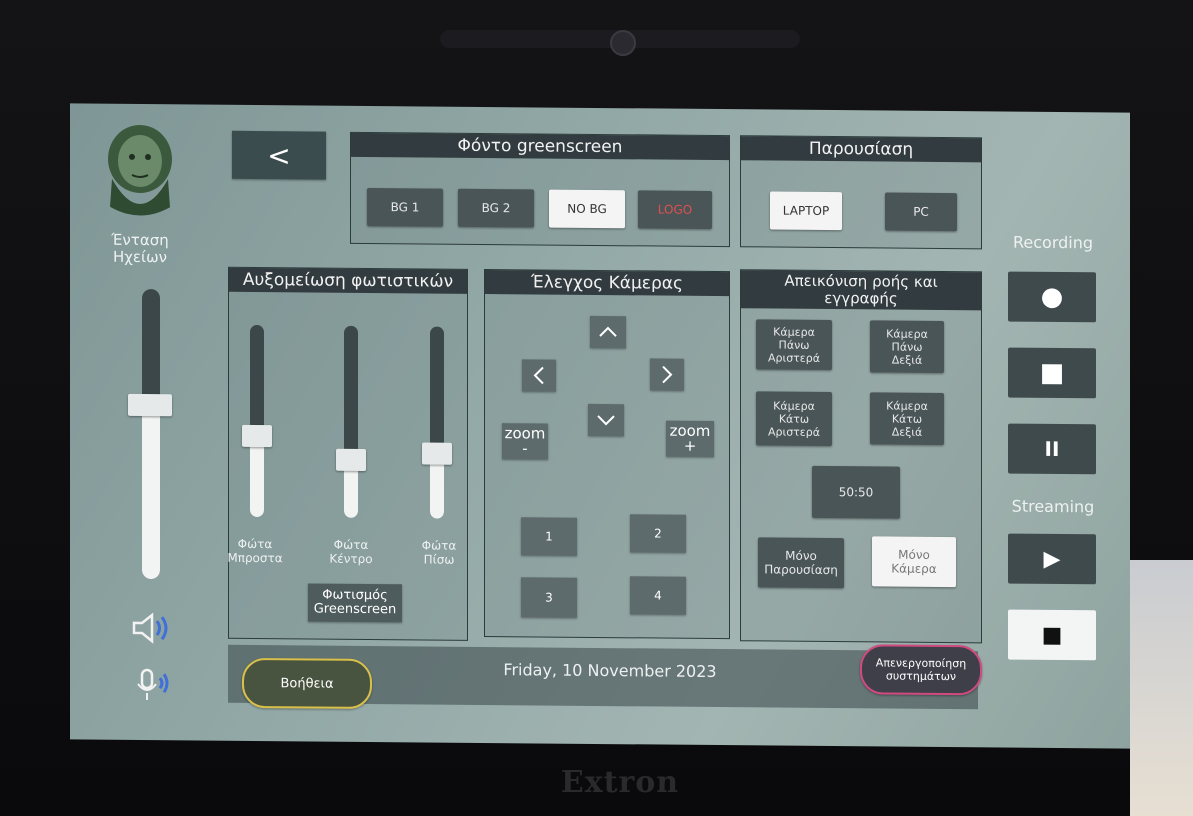 The width and height of the screenshot is (1193, 816). Describe the element at coordinates (907, 432) in the screenshot. I see `cam-bottom-right-l3: Δεξιά` at that location.